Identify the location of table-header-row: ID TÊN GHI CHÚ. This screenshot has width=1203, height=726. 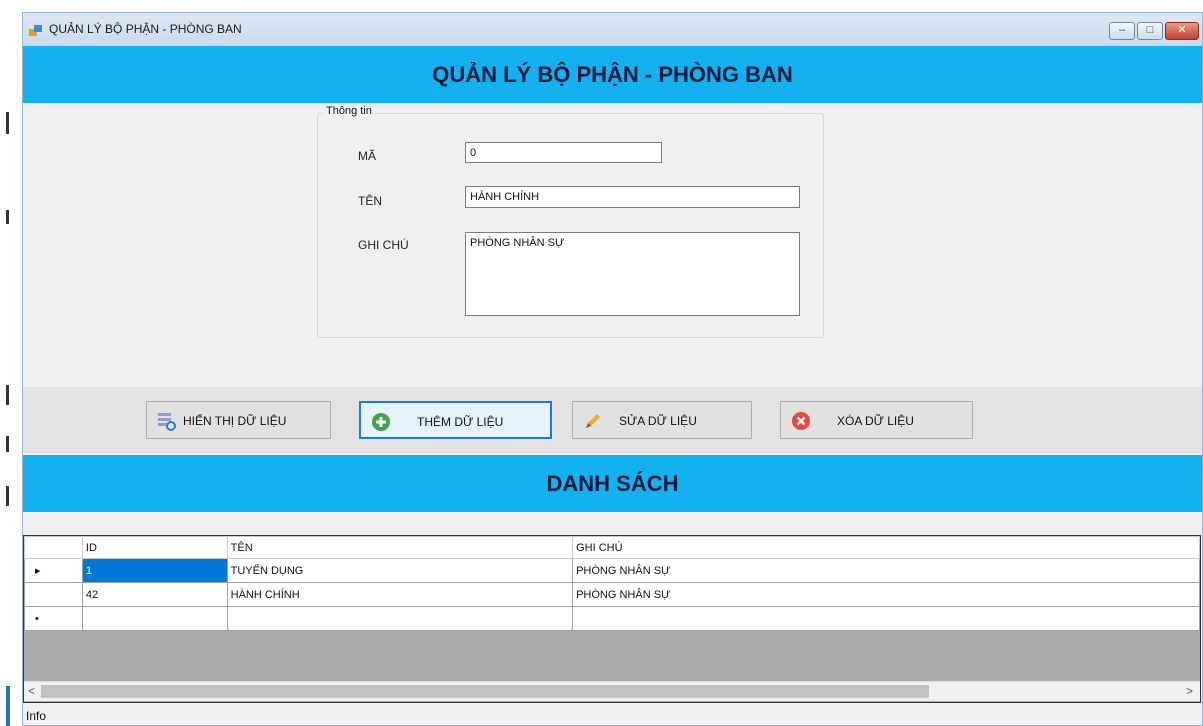
(612, 547).